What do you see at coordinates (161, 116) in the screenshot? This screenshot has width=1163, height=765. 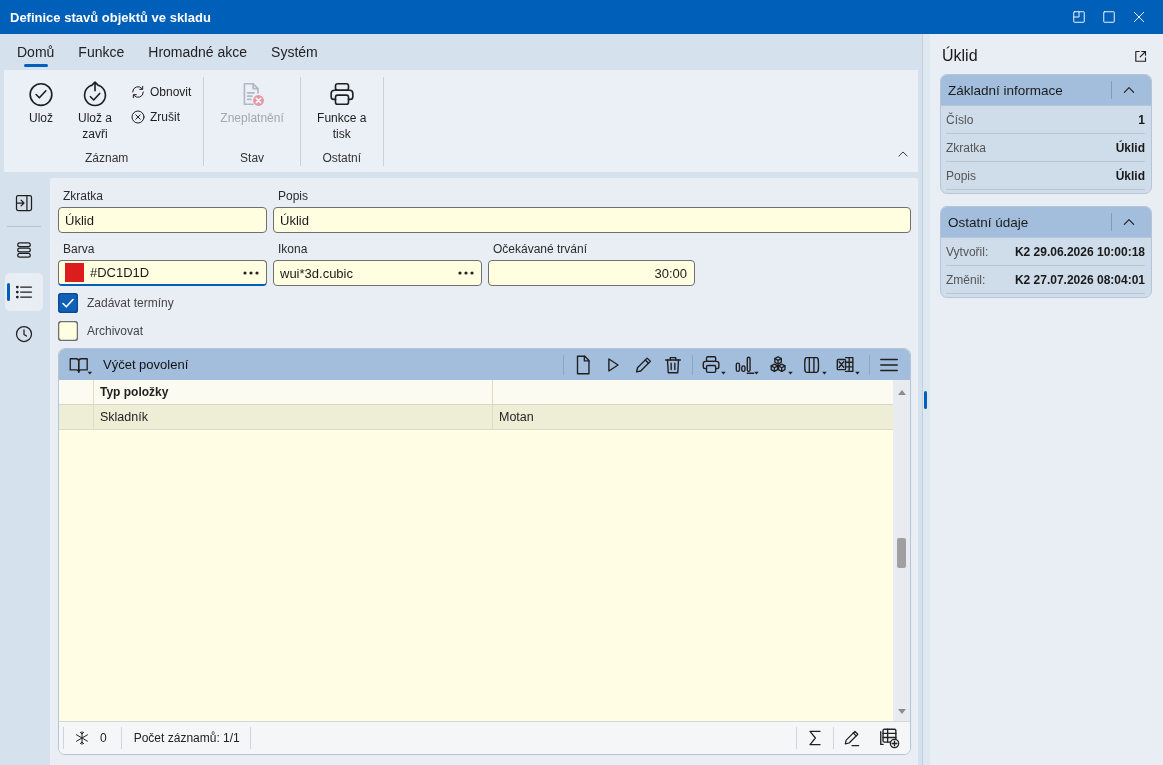 I see `cancel-button: Zrušit` at bounding box center [161, 116].